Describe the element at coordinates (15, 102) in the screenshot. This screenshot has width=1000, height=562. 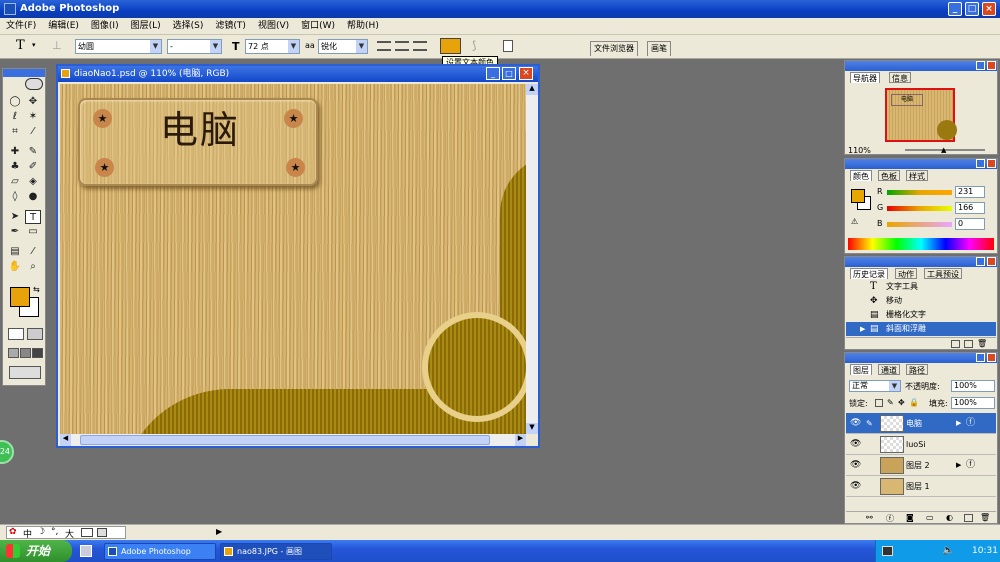
I see `marquee-icon: ◯` at that location.